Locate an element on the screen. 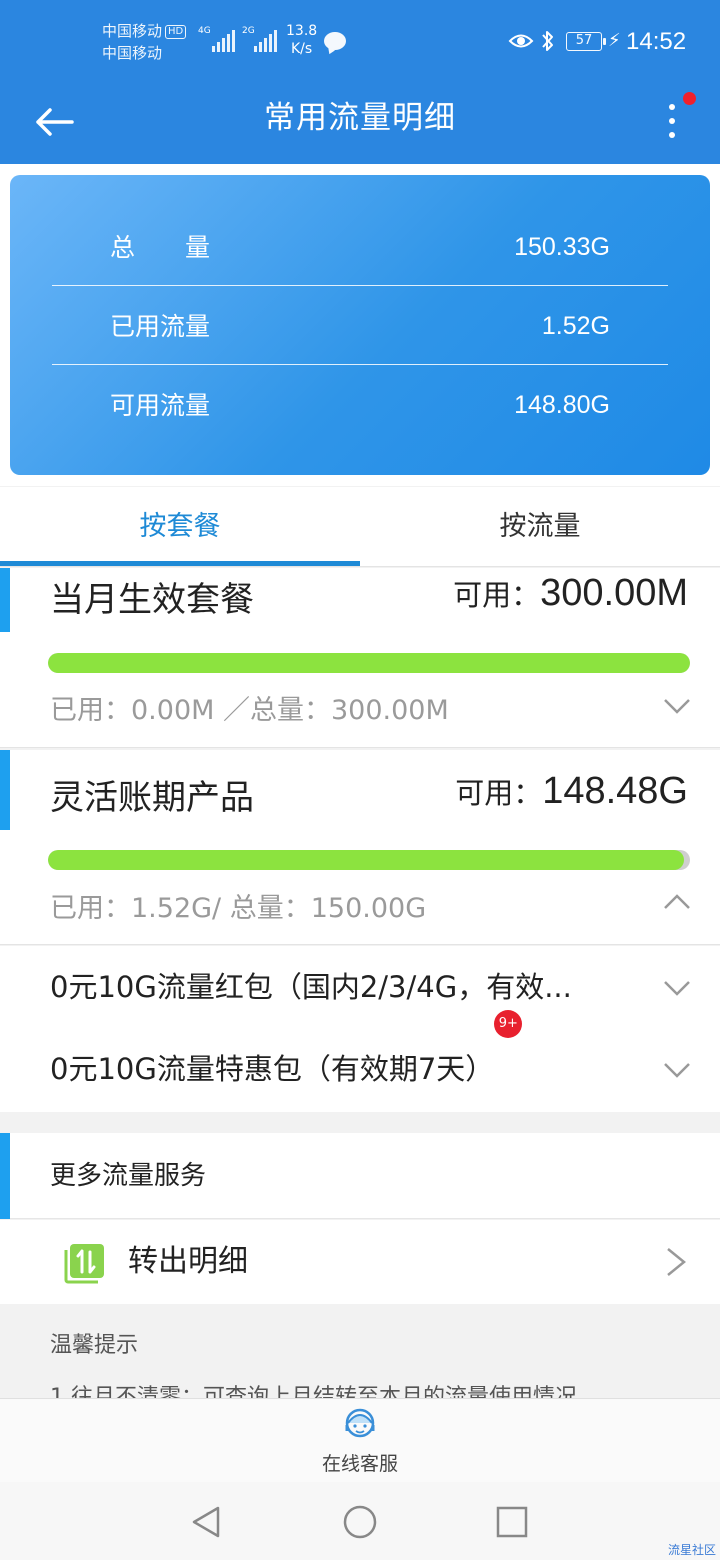 The image size is (720, 1560). nav-home-icon is located at coordinates (360, 1522).